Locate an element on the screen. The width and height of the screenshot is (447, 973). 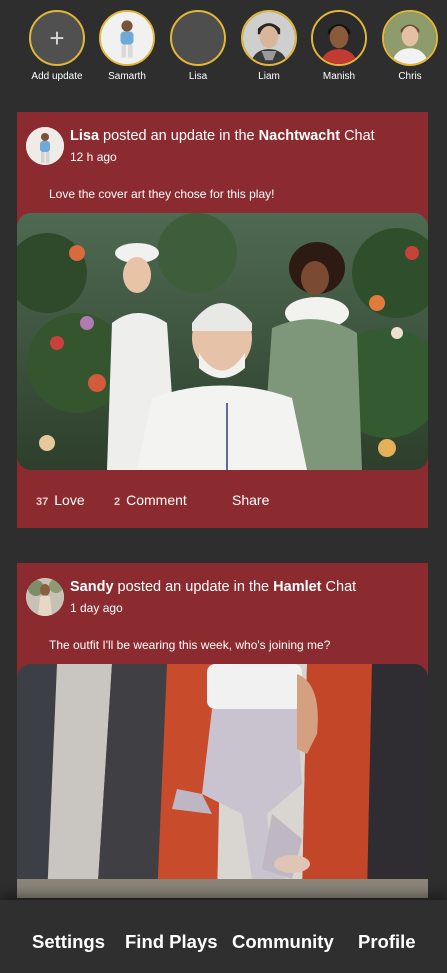
story-avatar: + is located at coordinates (57, 38).